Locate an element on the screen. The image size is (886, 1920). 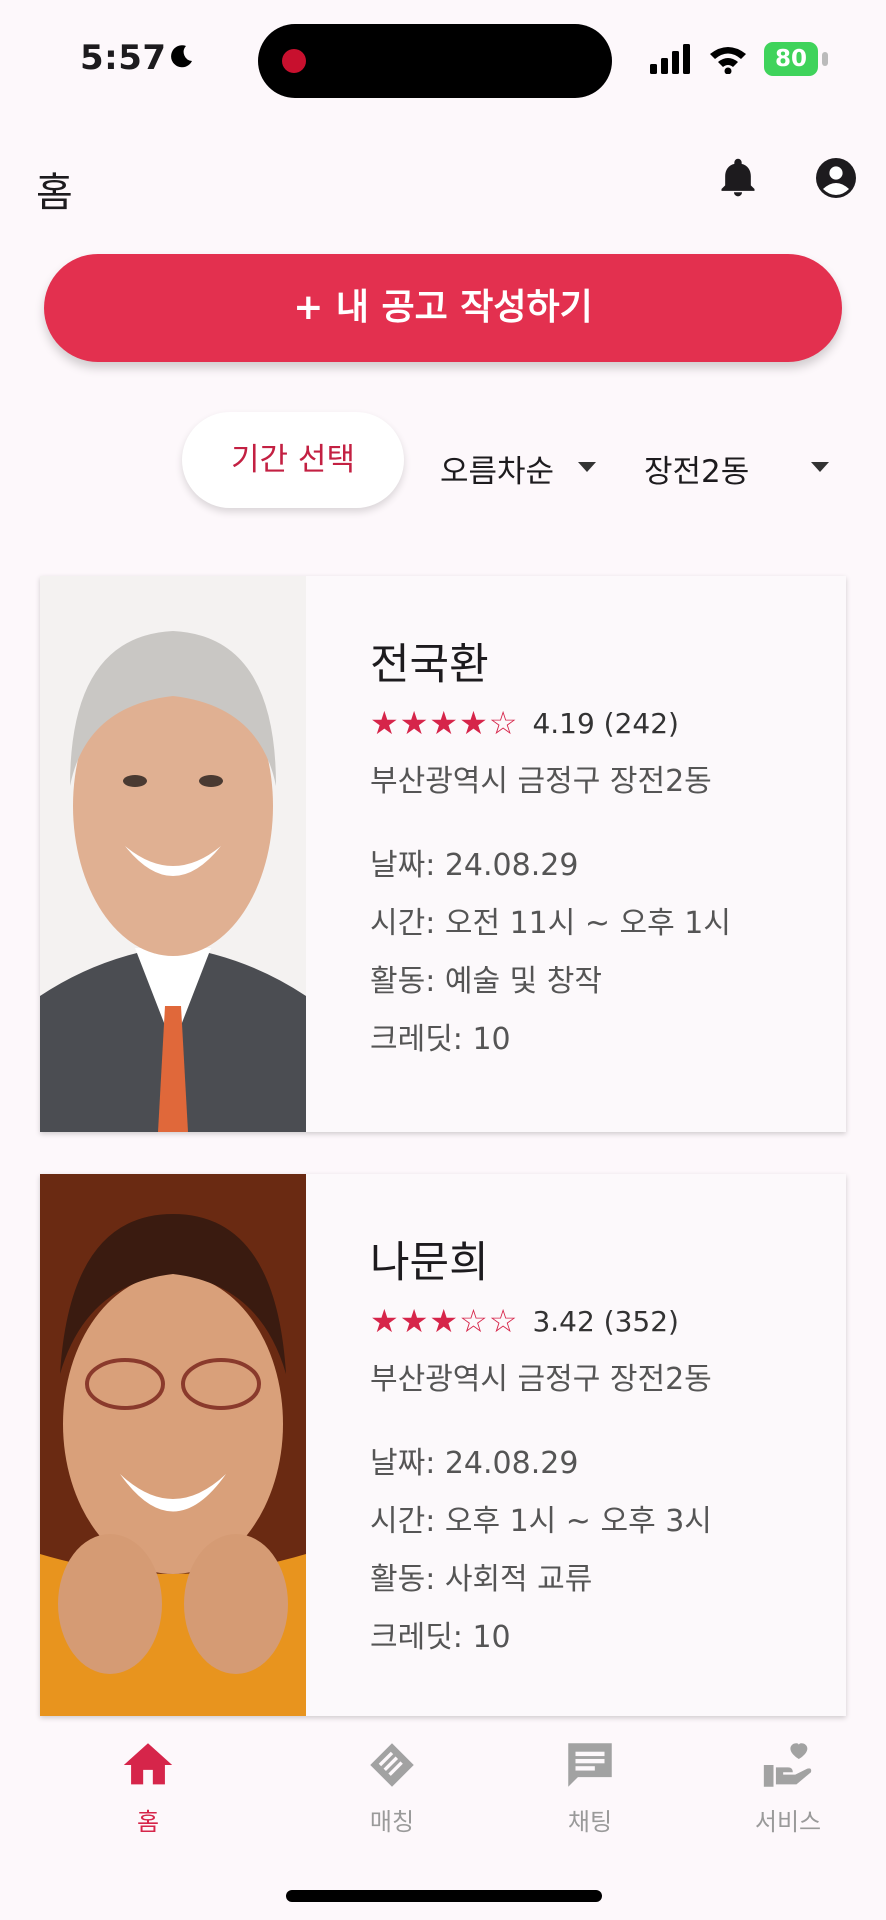
nav-item-service: 서비스 is located at coordinates (788, 1786).